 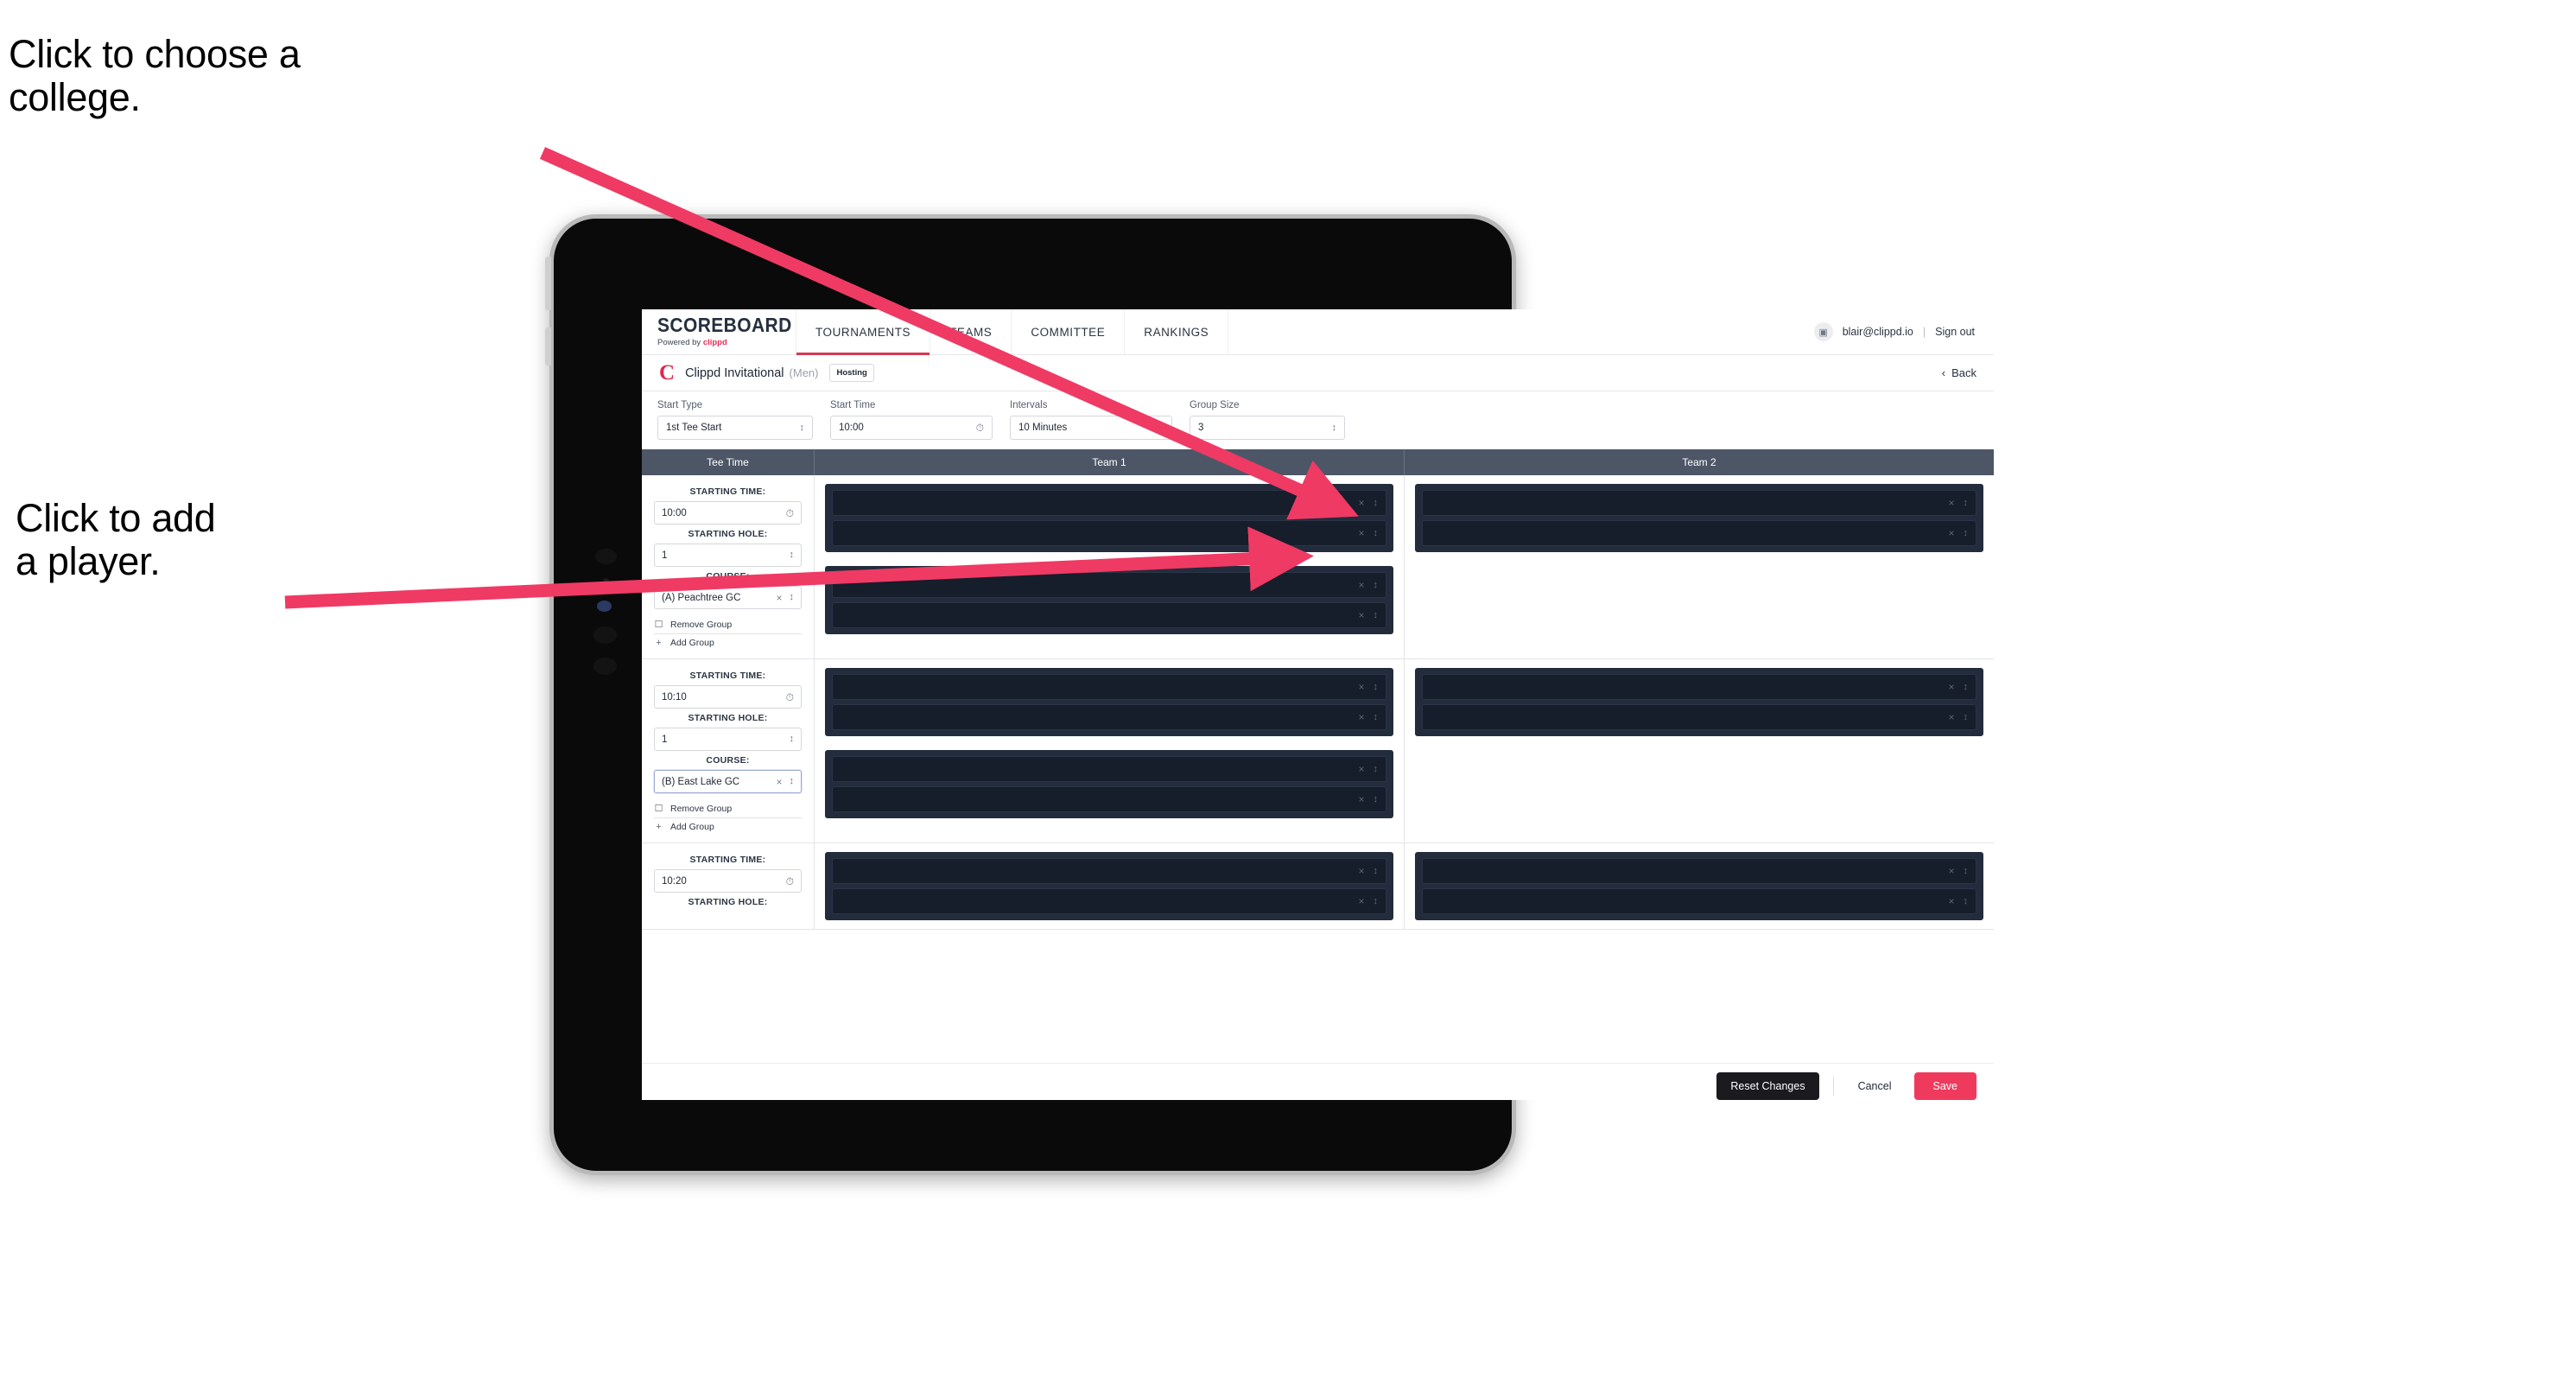 I want to click on intervals-input: 10 Minutes ⏱, so click(x=1091, y=428).